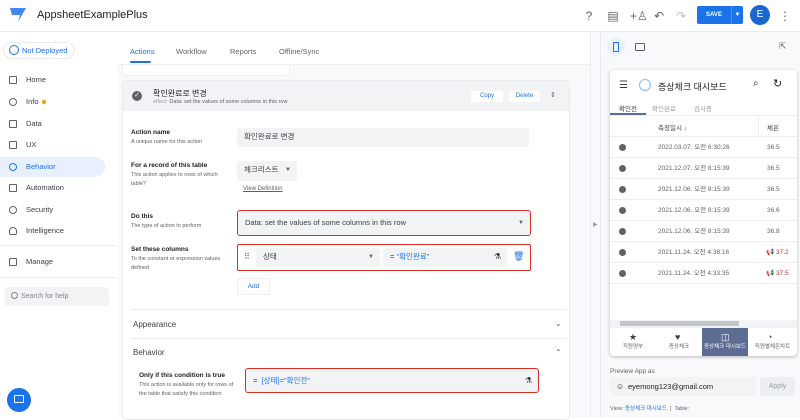 The height and width of the screenshot is (420, 800). I want to click on sidebar-item-info: Info, so click(52, 102).